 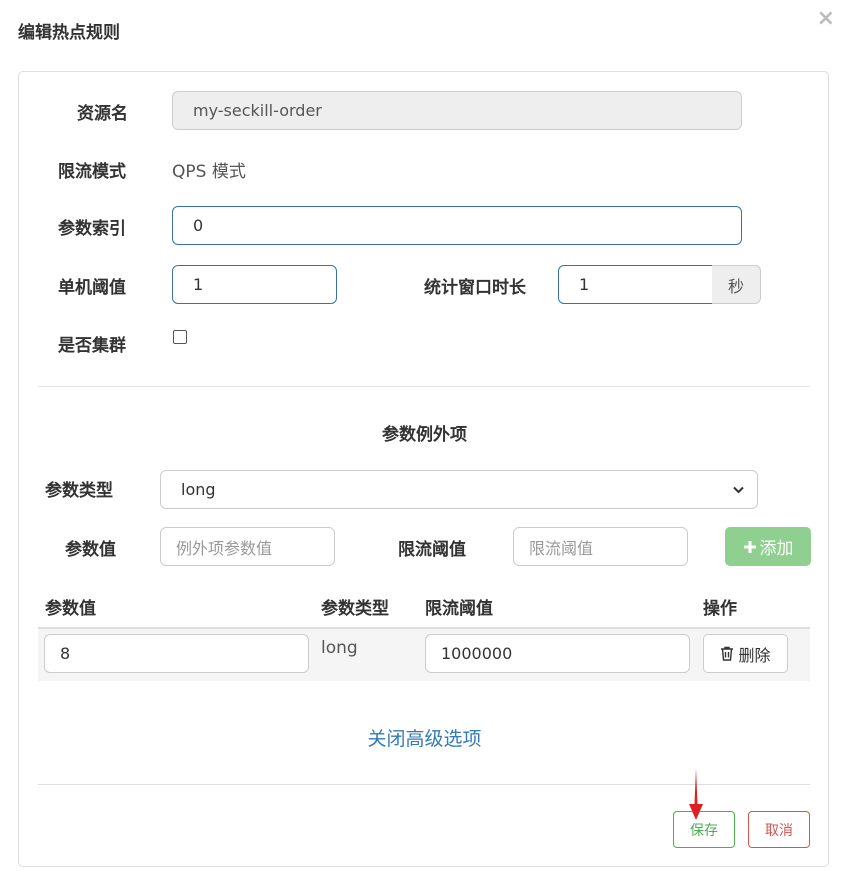 I want to click on exception-value-input: 例外项参数值, so click(x=247, y=546).